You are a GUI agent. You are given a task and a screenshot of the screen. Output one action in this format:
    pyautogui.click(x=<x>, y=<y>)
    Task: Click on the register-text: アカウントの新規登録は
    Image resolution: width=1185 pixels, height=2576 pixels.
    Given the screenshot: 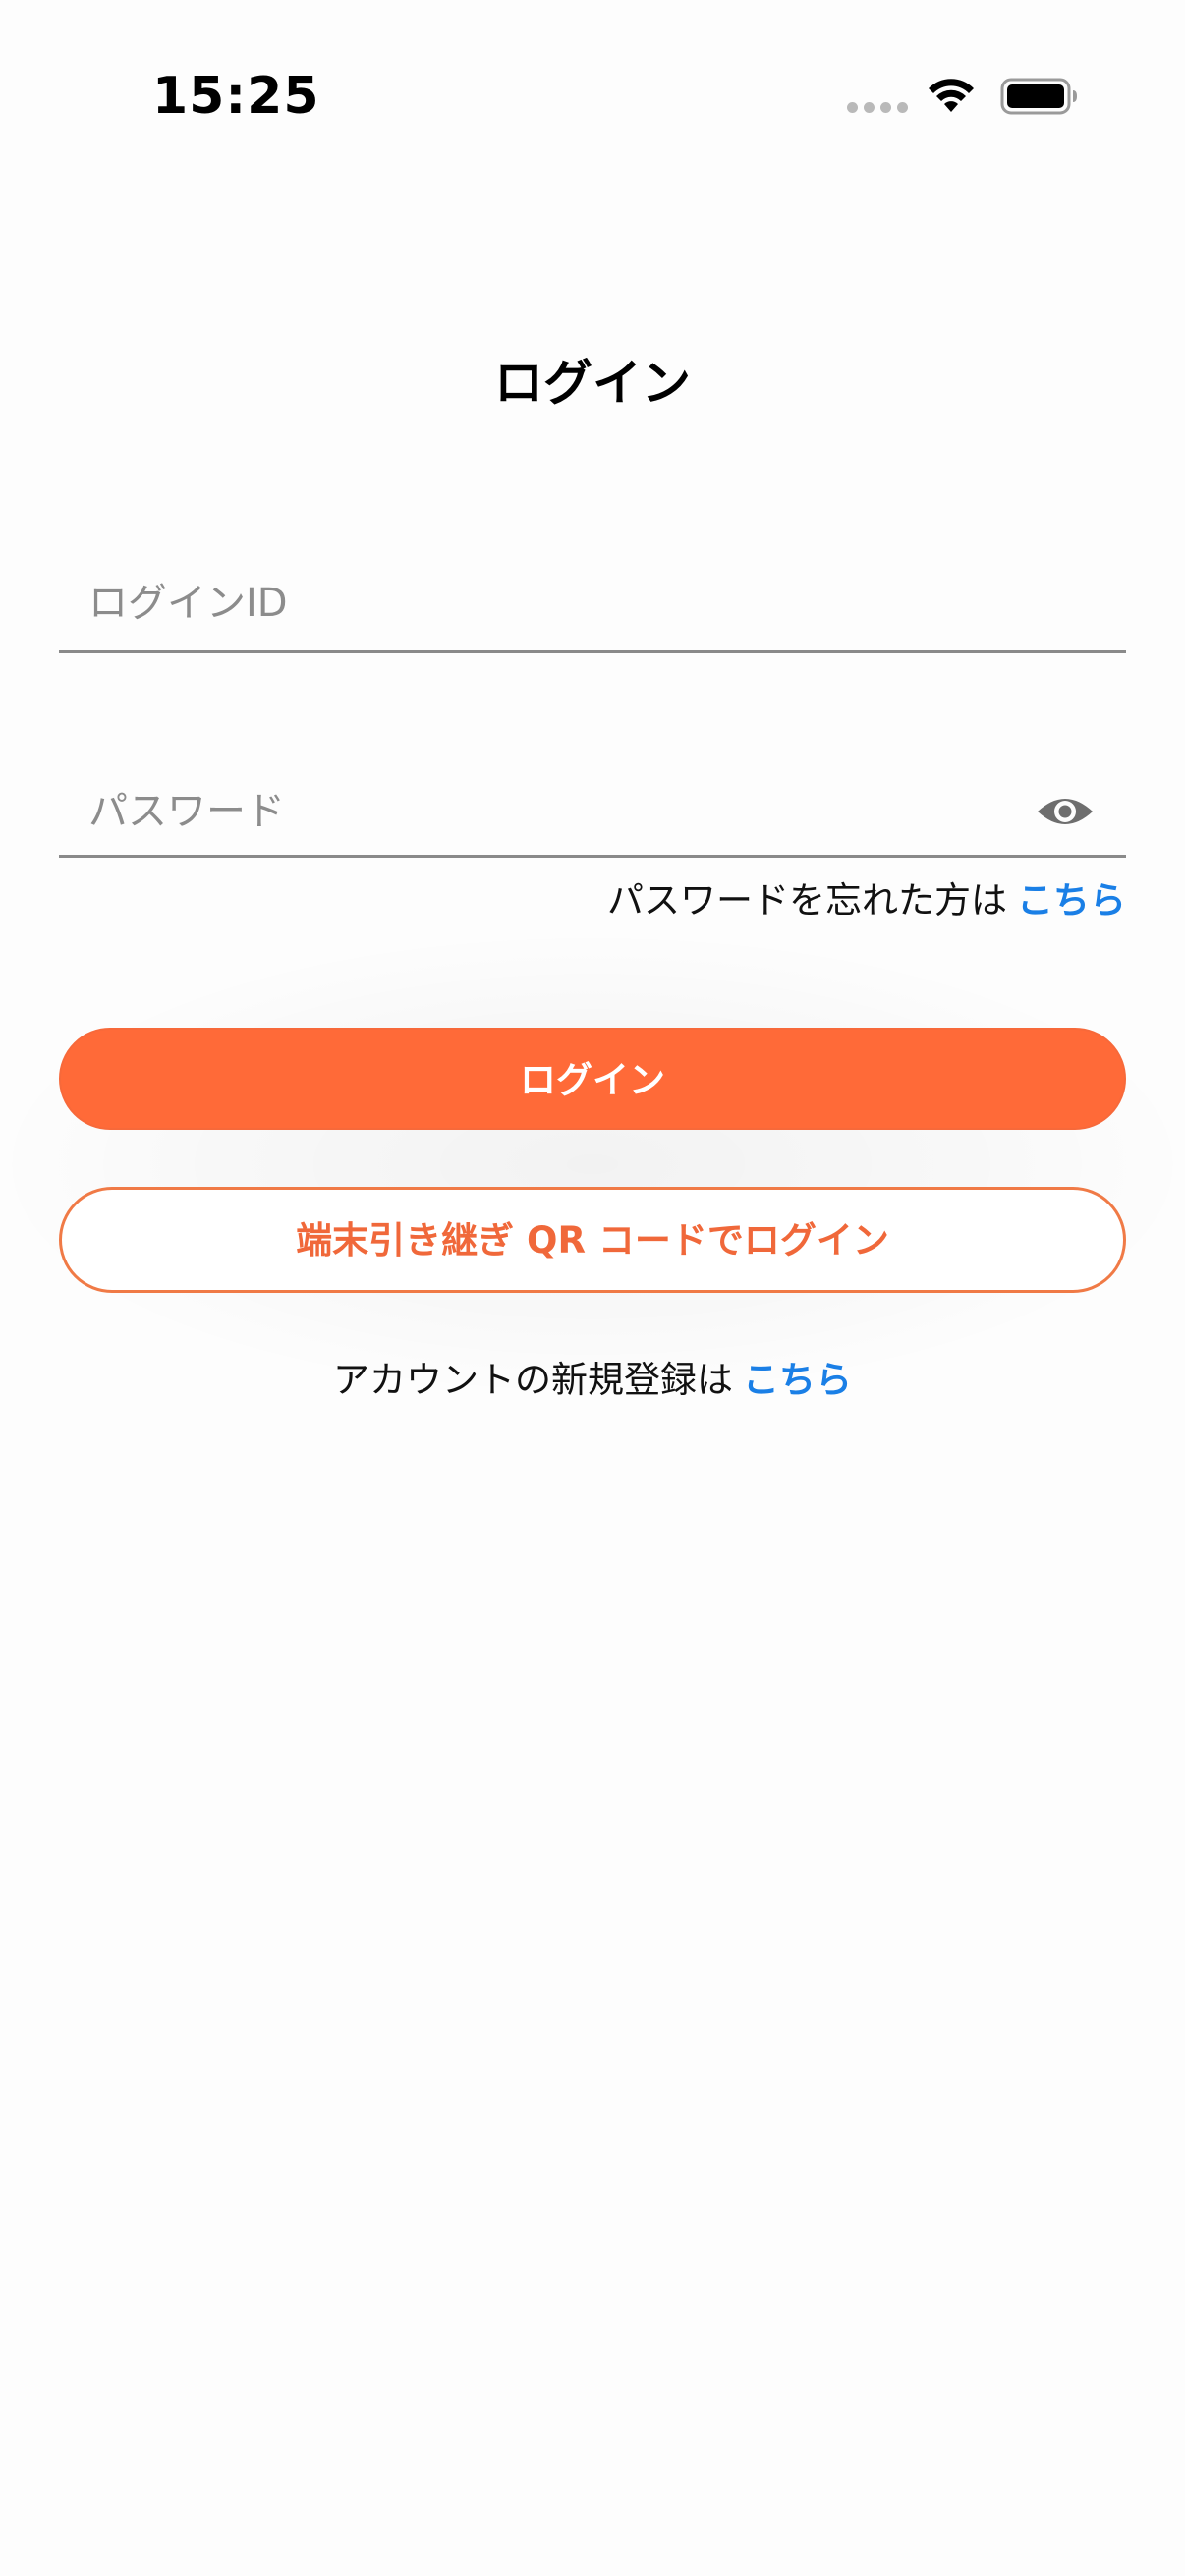 What is the action you would take?
    pyautogui.click(x=533, y=1380)
    